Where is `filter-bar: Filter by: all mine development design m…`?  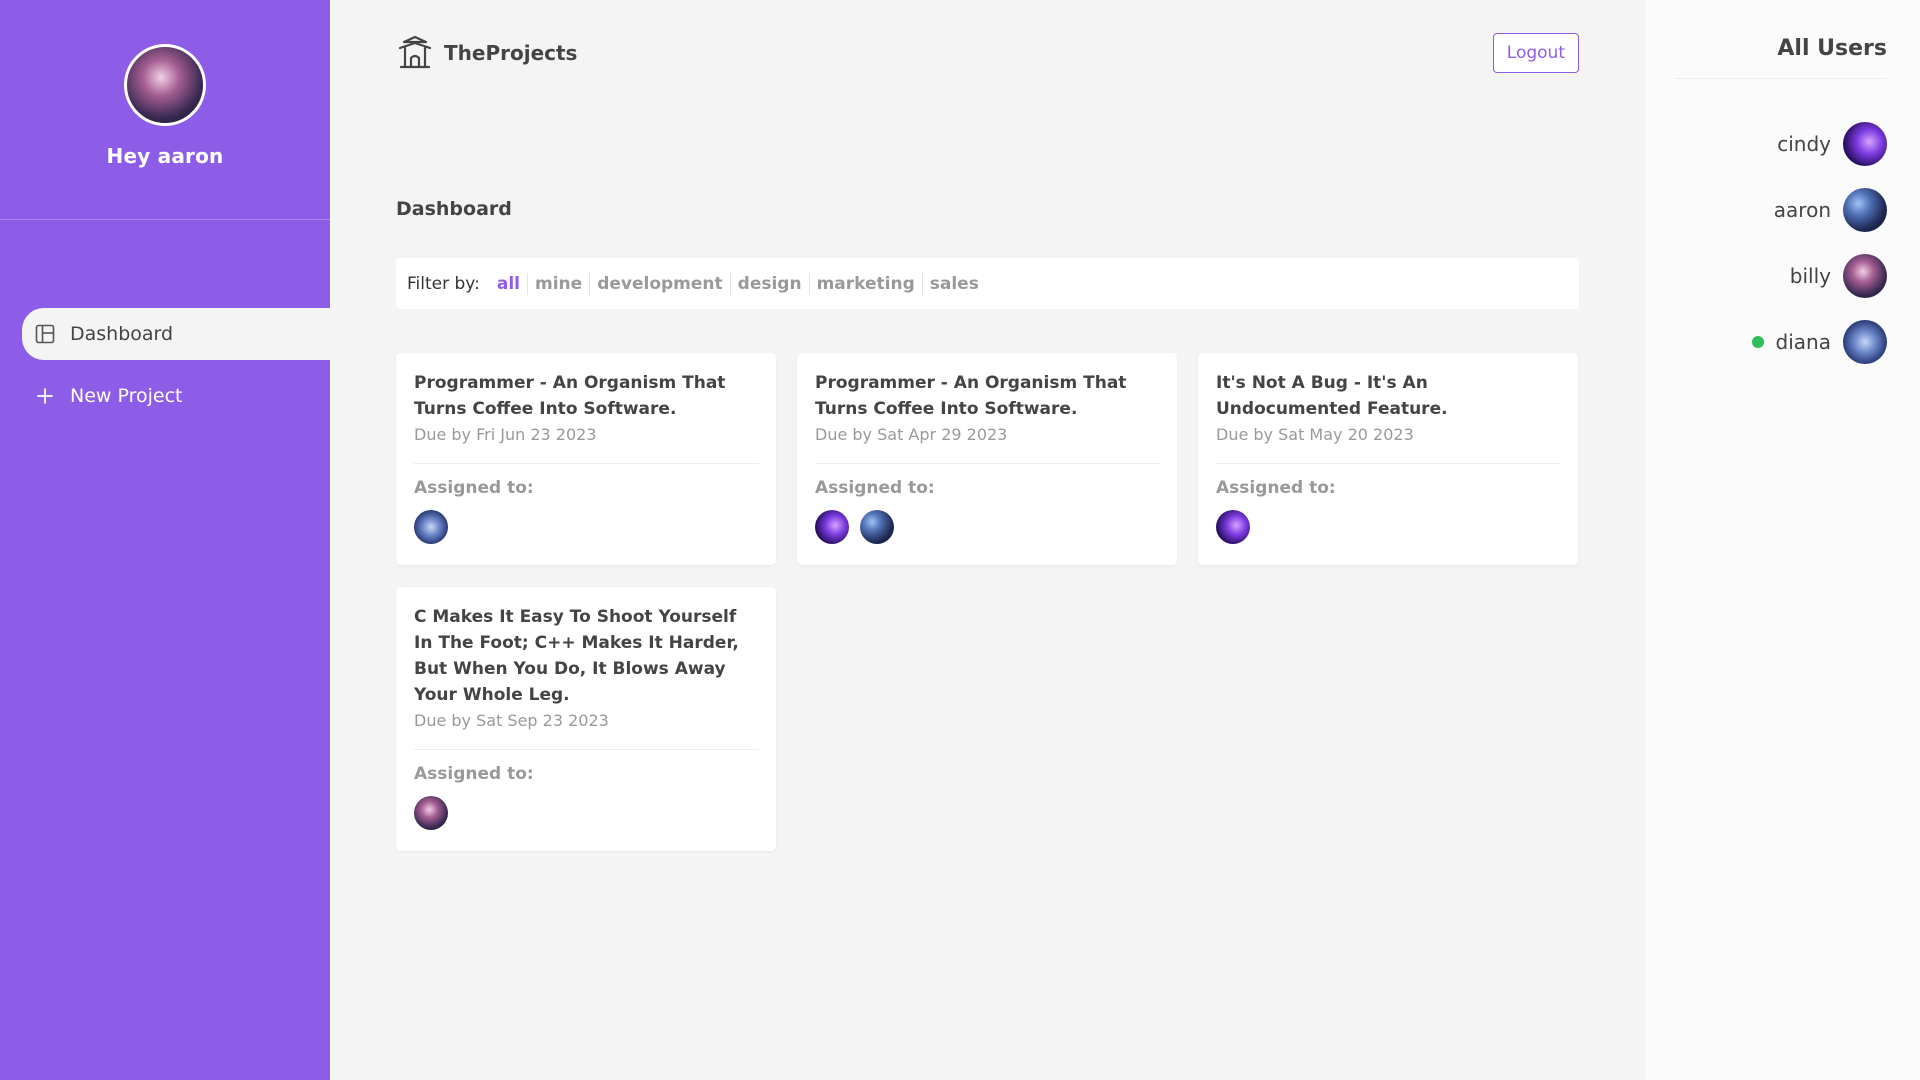
filter-bar: Filter by: all mine development design m… is located at coordinates (987, 283).